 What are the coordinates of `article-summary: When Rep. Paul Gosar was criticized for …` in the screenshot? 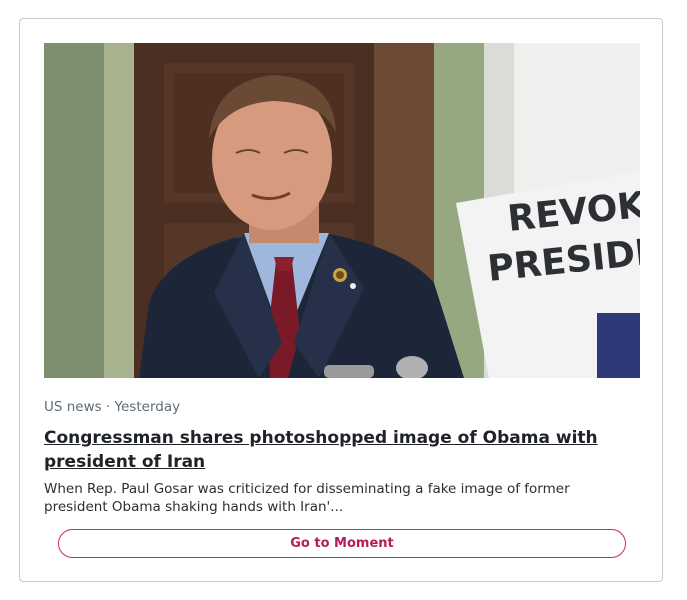 It's located at (307, 498).